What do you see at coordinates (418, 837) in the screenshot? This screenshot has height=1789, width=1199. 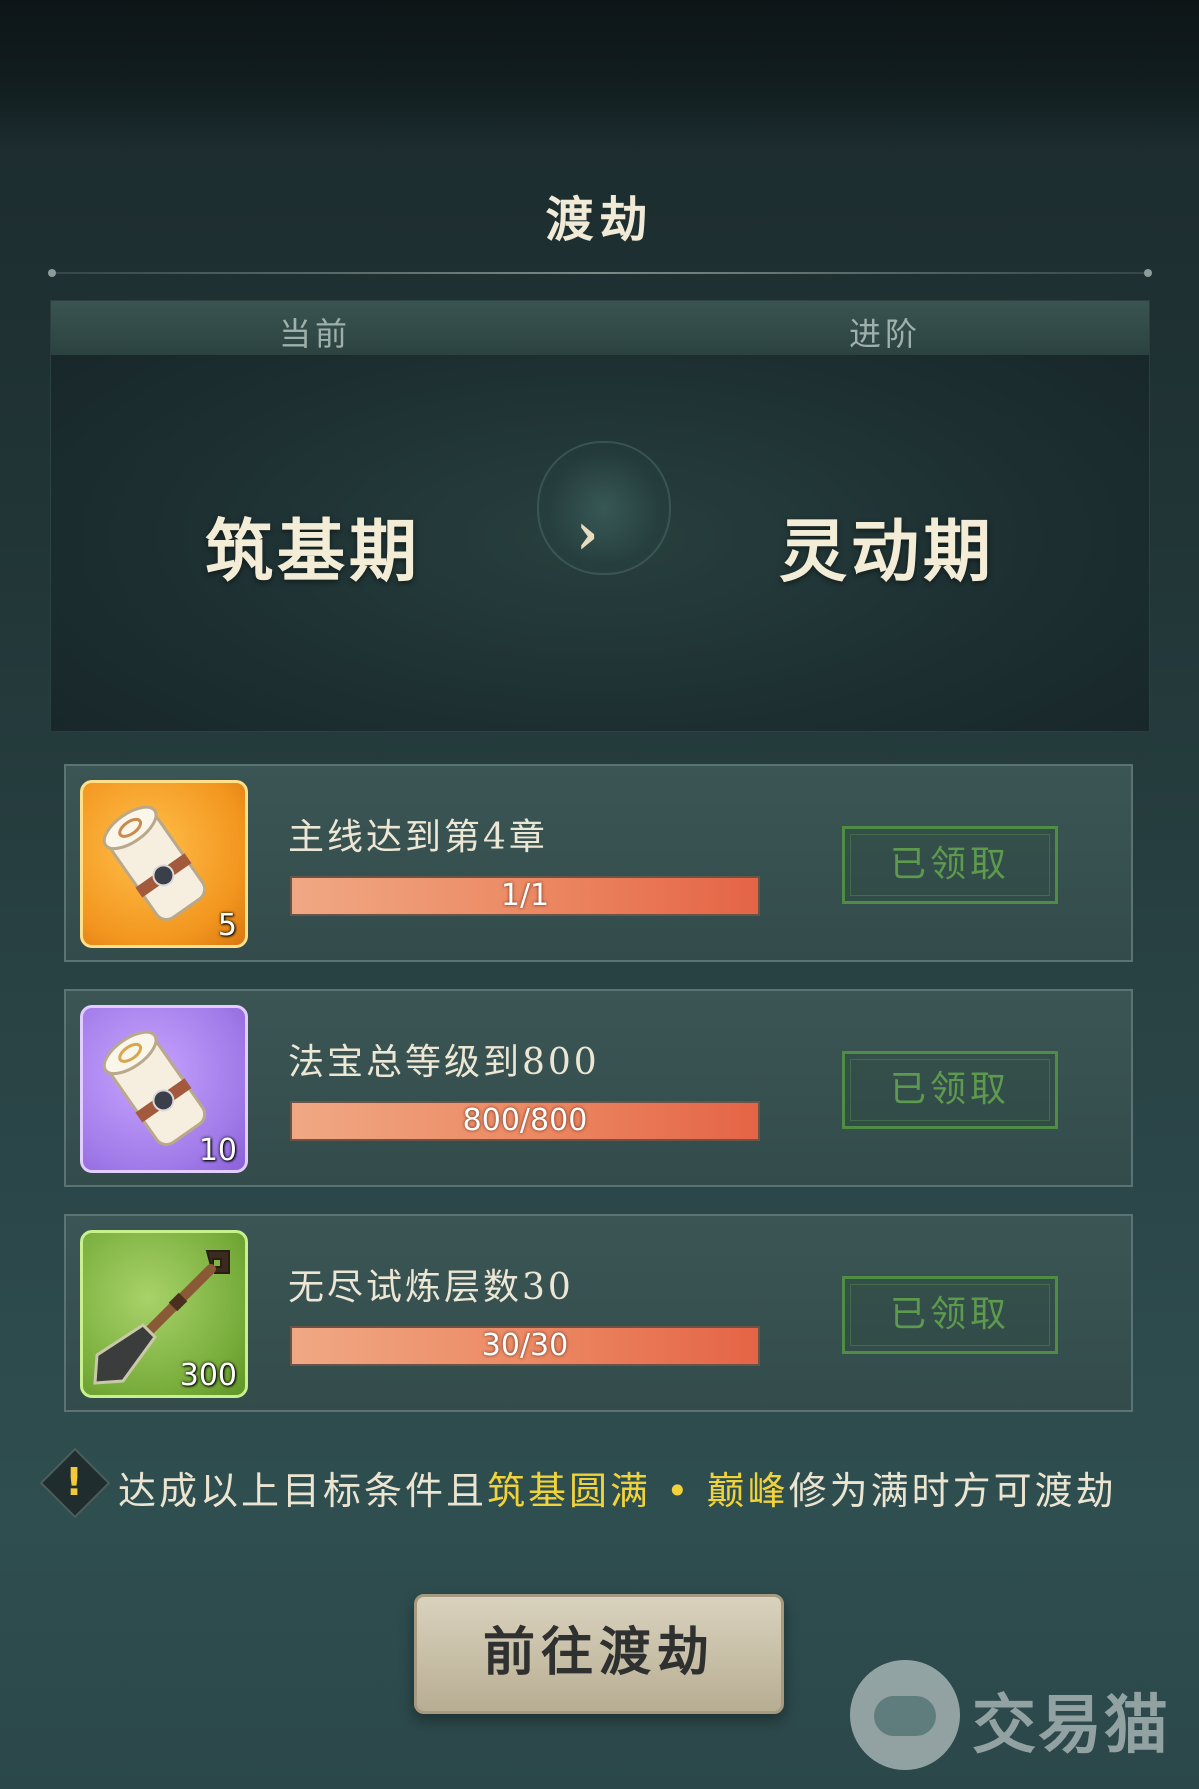 I see `task-title: 主线达到第4章` at bounding box center [418, 837].